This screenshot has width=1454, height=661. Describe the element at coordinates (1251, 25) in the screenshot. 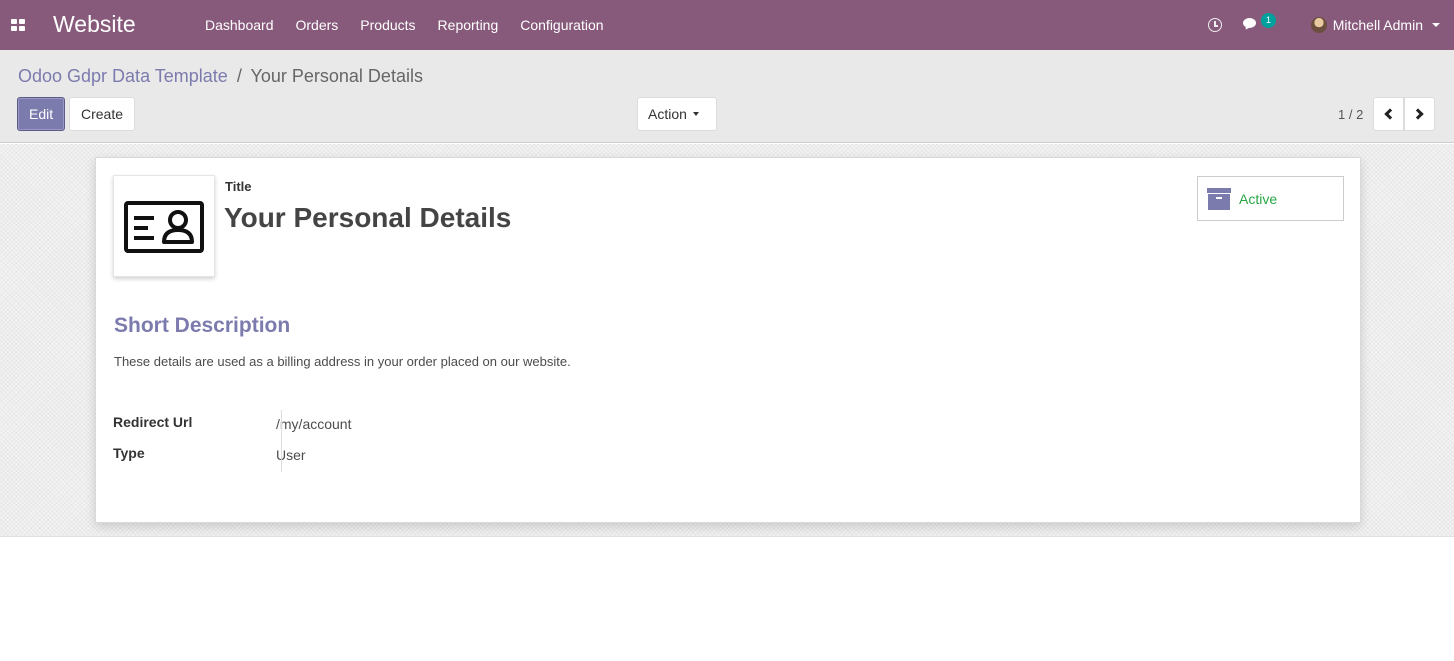

I see `chat-icon` at that location.